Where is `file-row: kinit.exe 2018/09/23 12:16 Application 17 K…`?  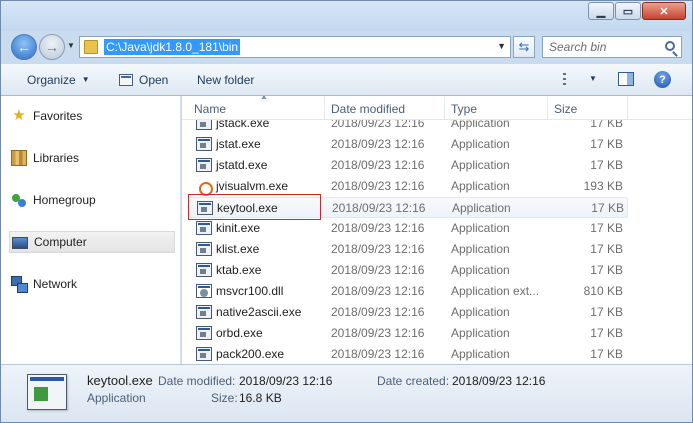
file-row: kinit.exe 2018/09/23 12:16 Application 17 K… is located at coordinates (408, 228).